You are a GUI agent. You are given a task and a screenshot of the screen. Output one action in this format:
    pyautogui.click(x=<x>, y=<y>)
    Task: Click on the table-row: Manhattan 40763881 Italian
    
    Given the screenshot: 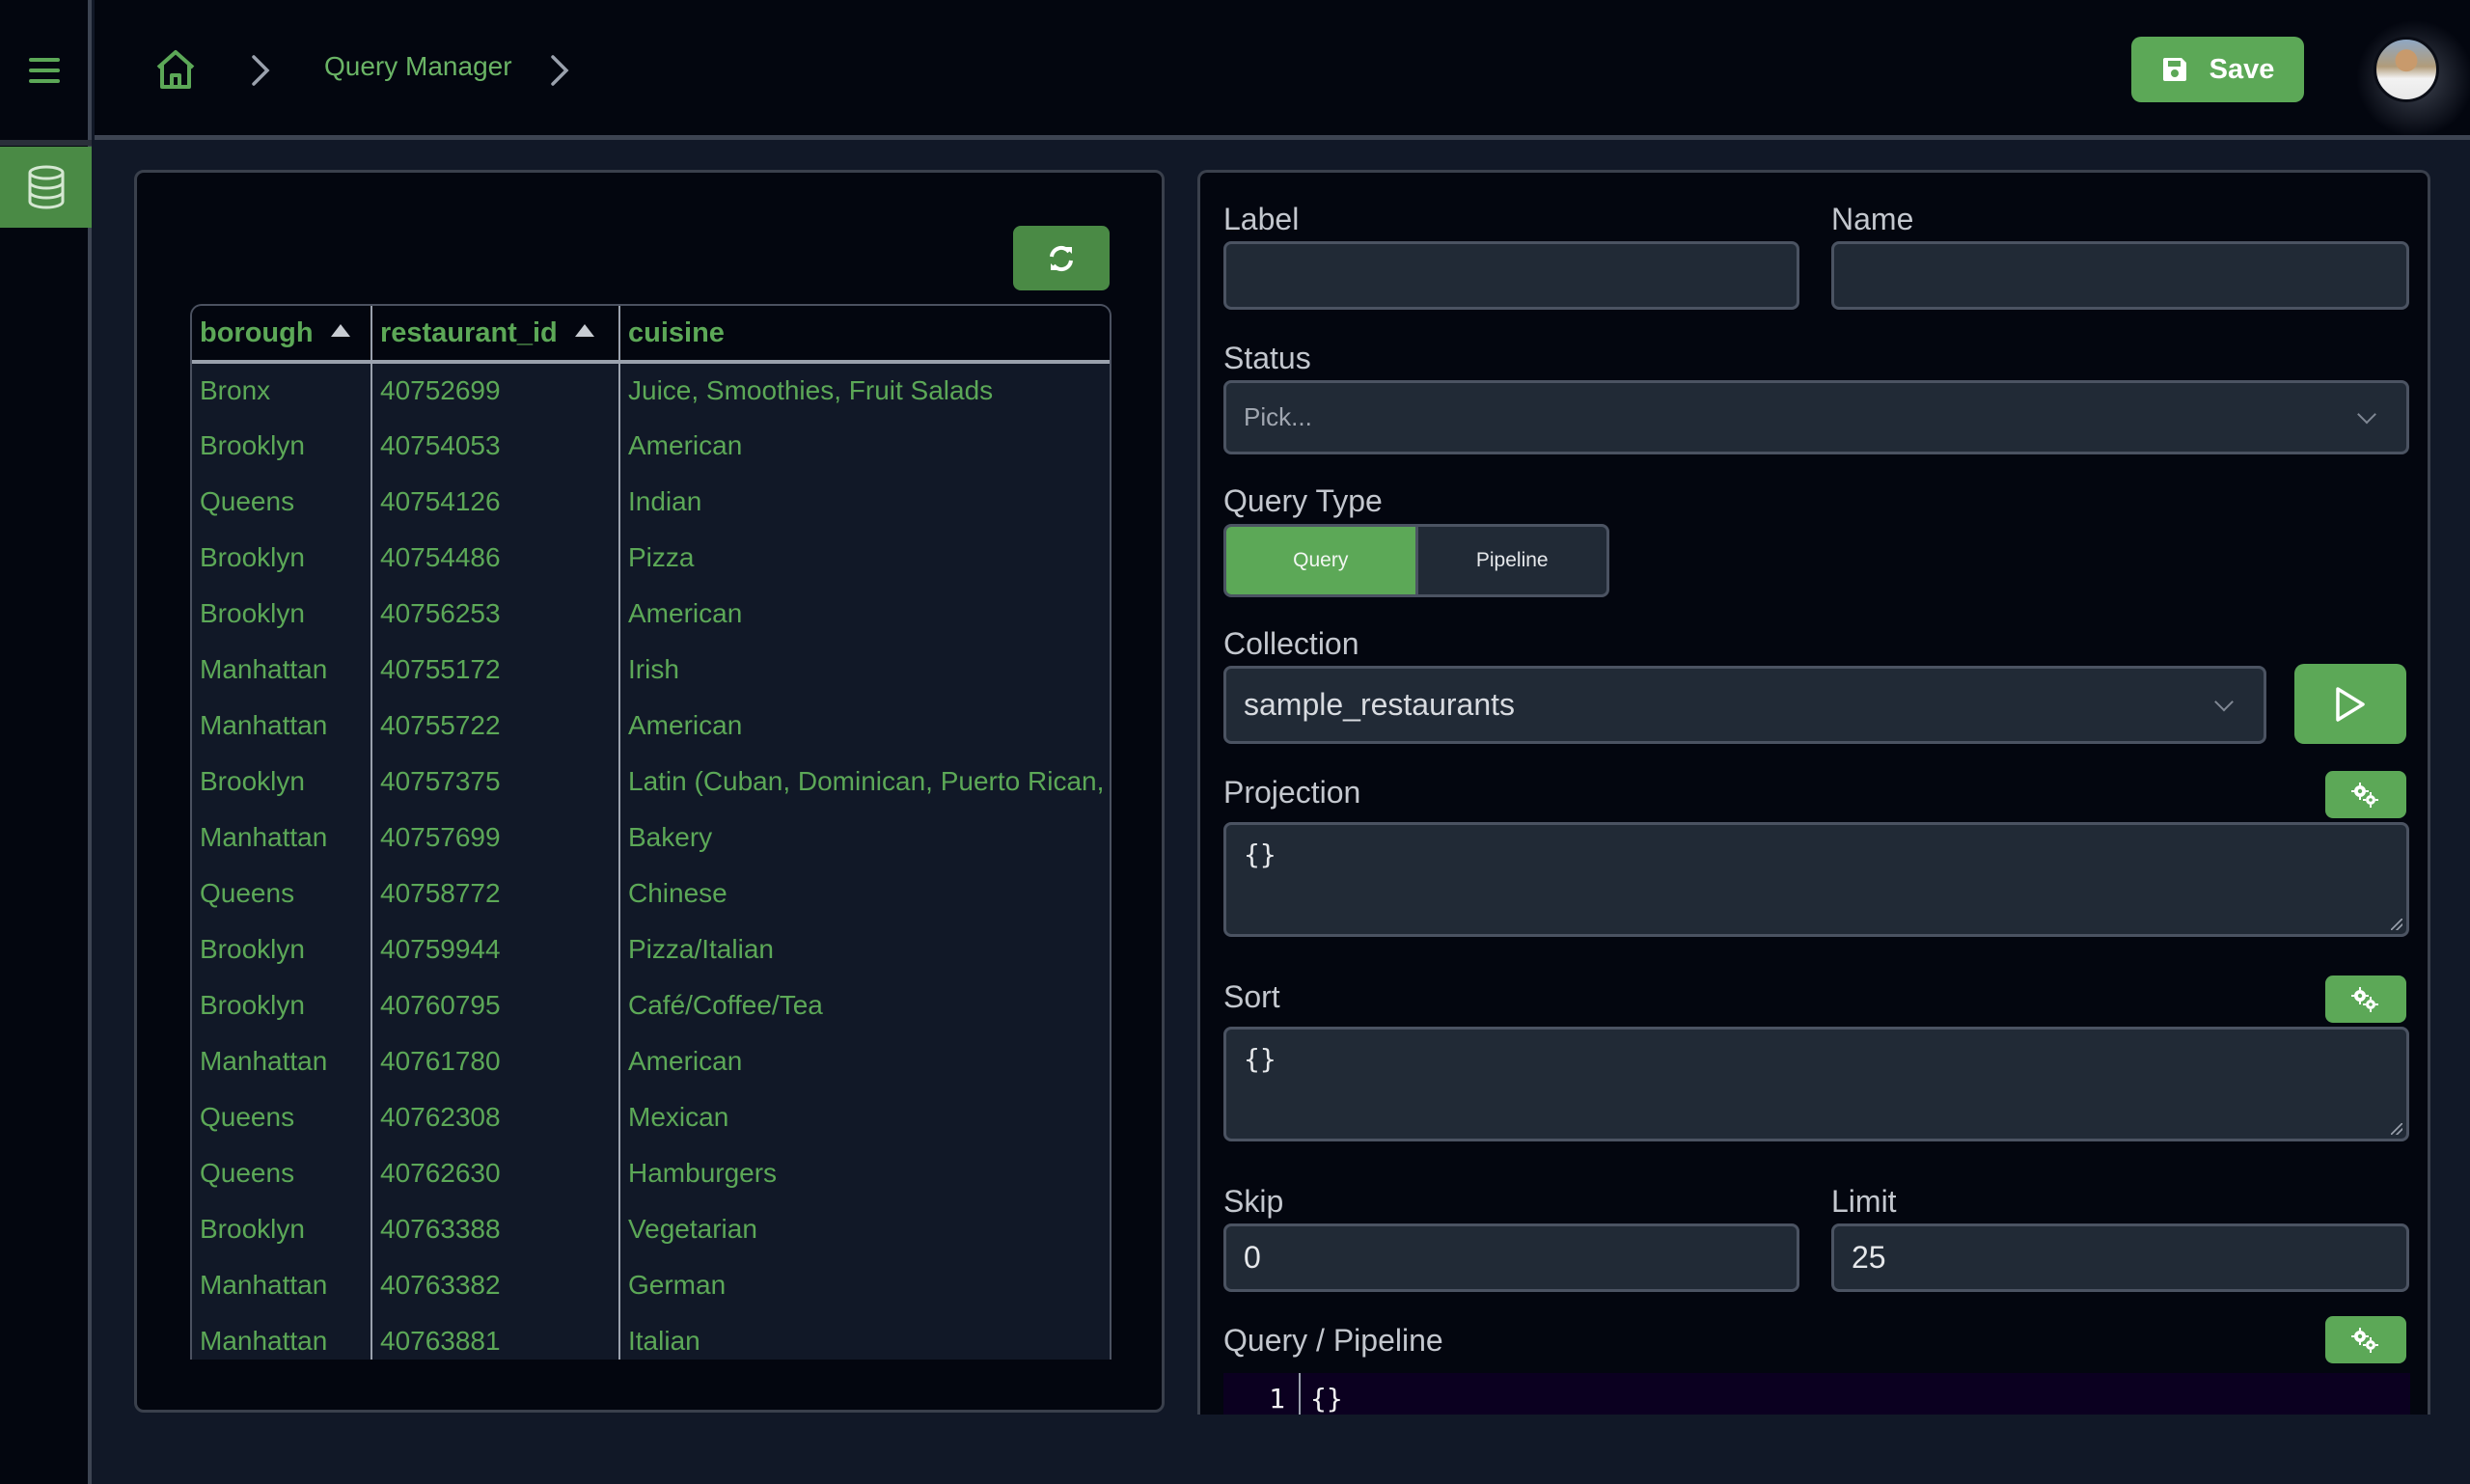 What is the action you would take?
    pyautogui.click(x=651, y=1336)
    